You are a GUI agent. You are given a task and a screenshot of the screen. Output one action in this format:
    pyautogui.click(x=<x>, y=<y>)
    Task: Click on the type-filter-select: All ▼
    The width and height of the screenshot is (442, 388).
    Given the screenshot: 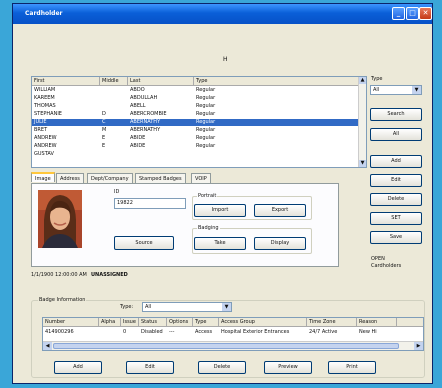 What is the action you would take?
    pyautogui.click(x=396, y=90)
    